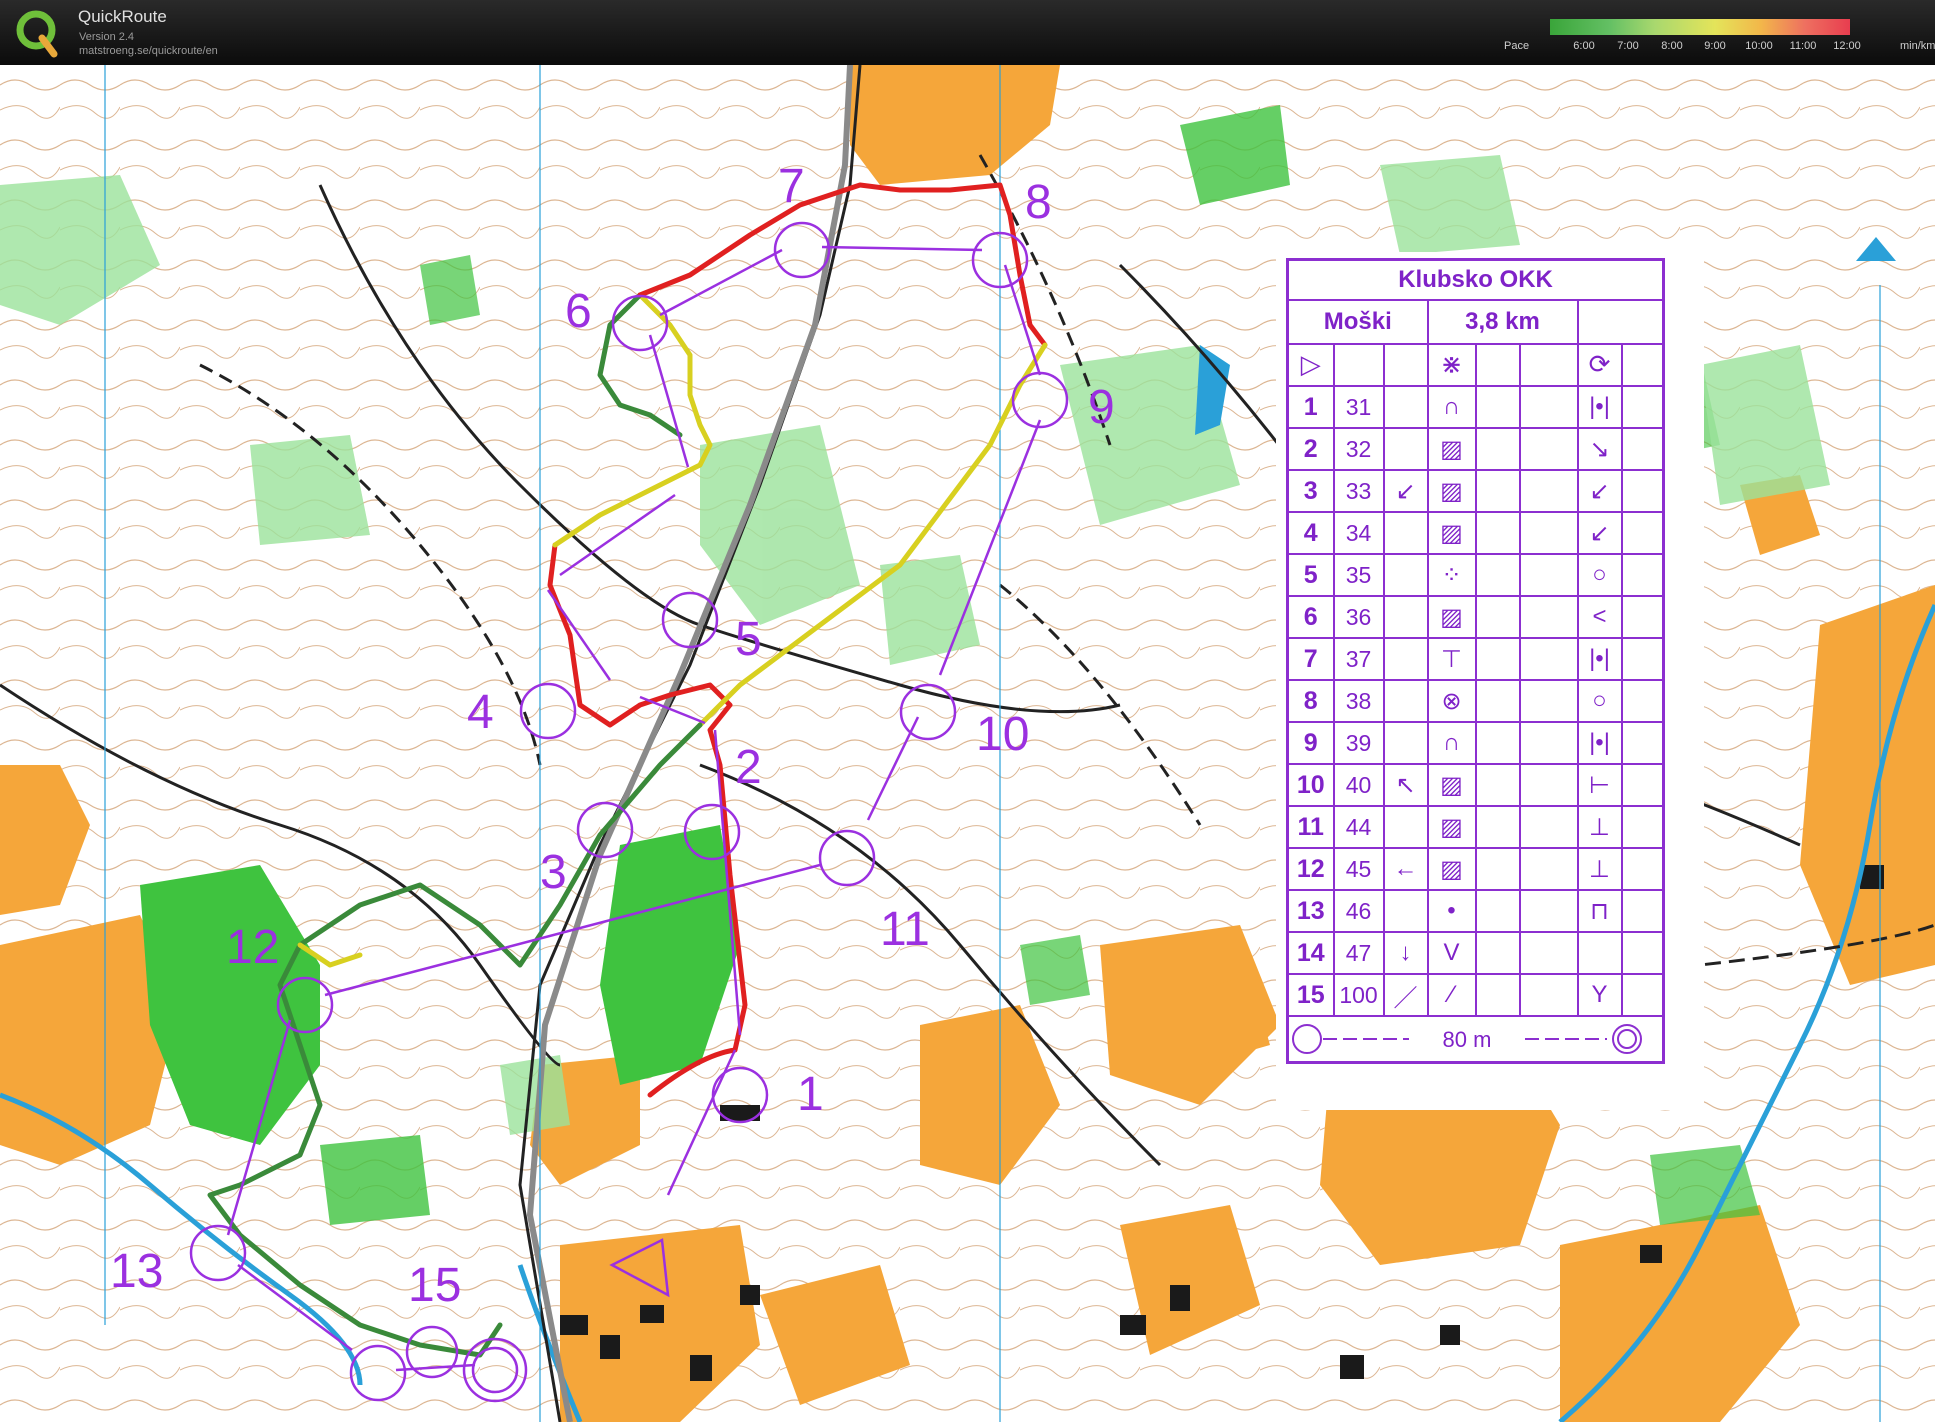  What do you see at coordinates (122, 16) in the screenshot?
I see `app-title: QuickRoute` at bounding box center [122, 16].